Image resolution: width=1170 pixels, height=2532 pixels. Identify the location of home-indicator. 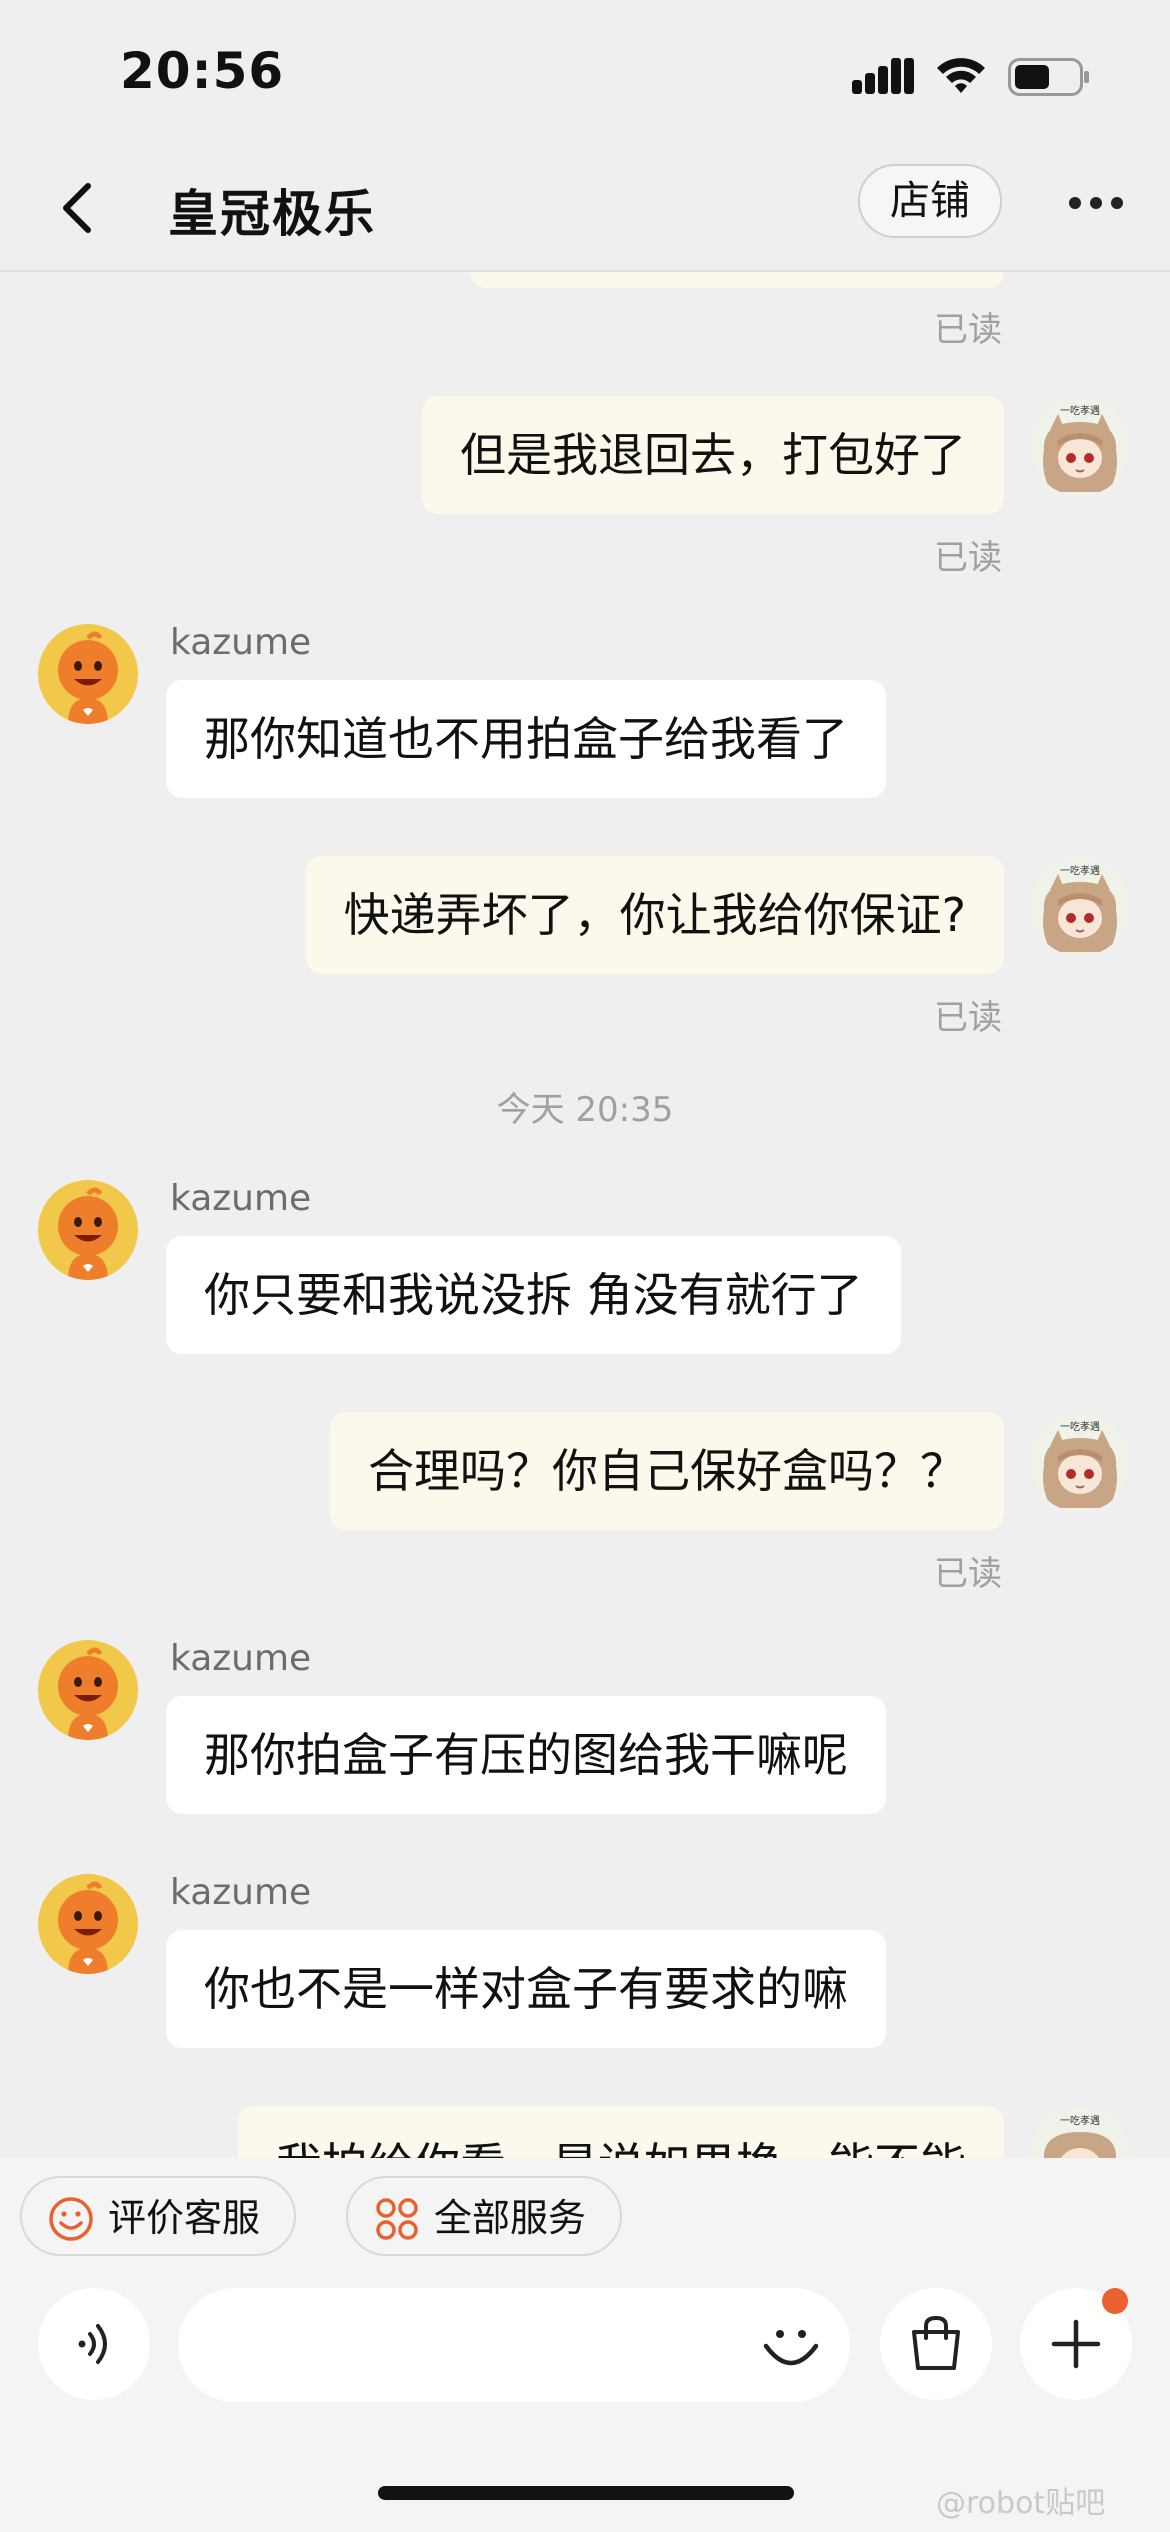
(586, 2493).